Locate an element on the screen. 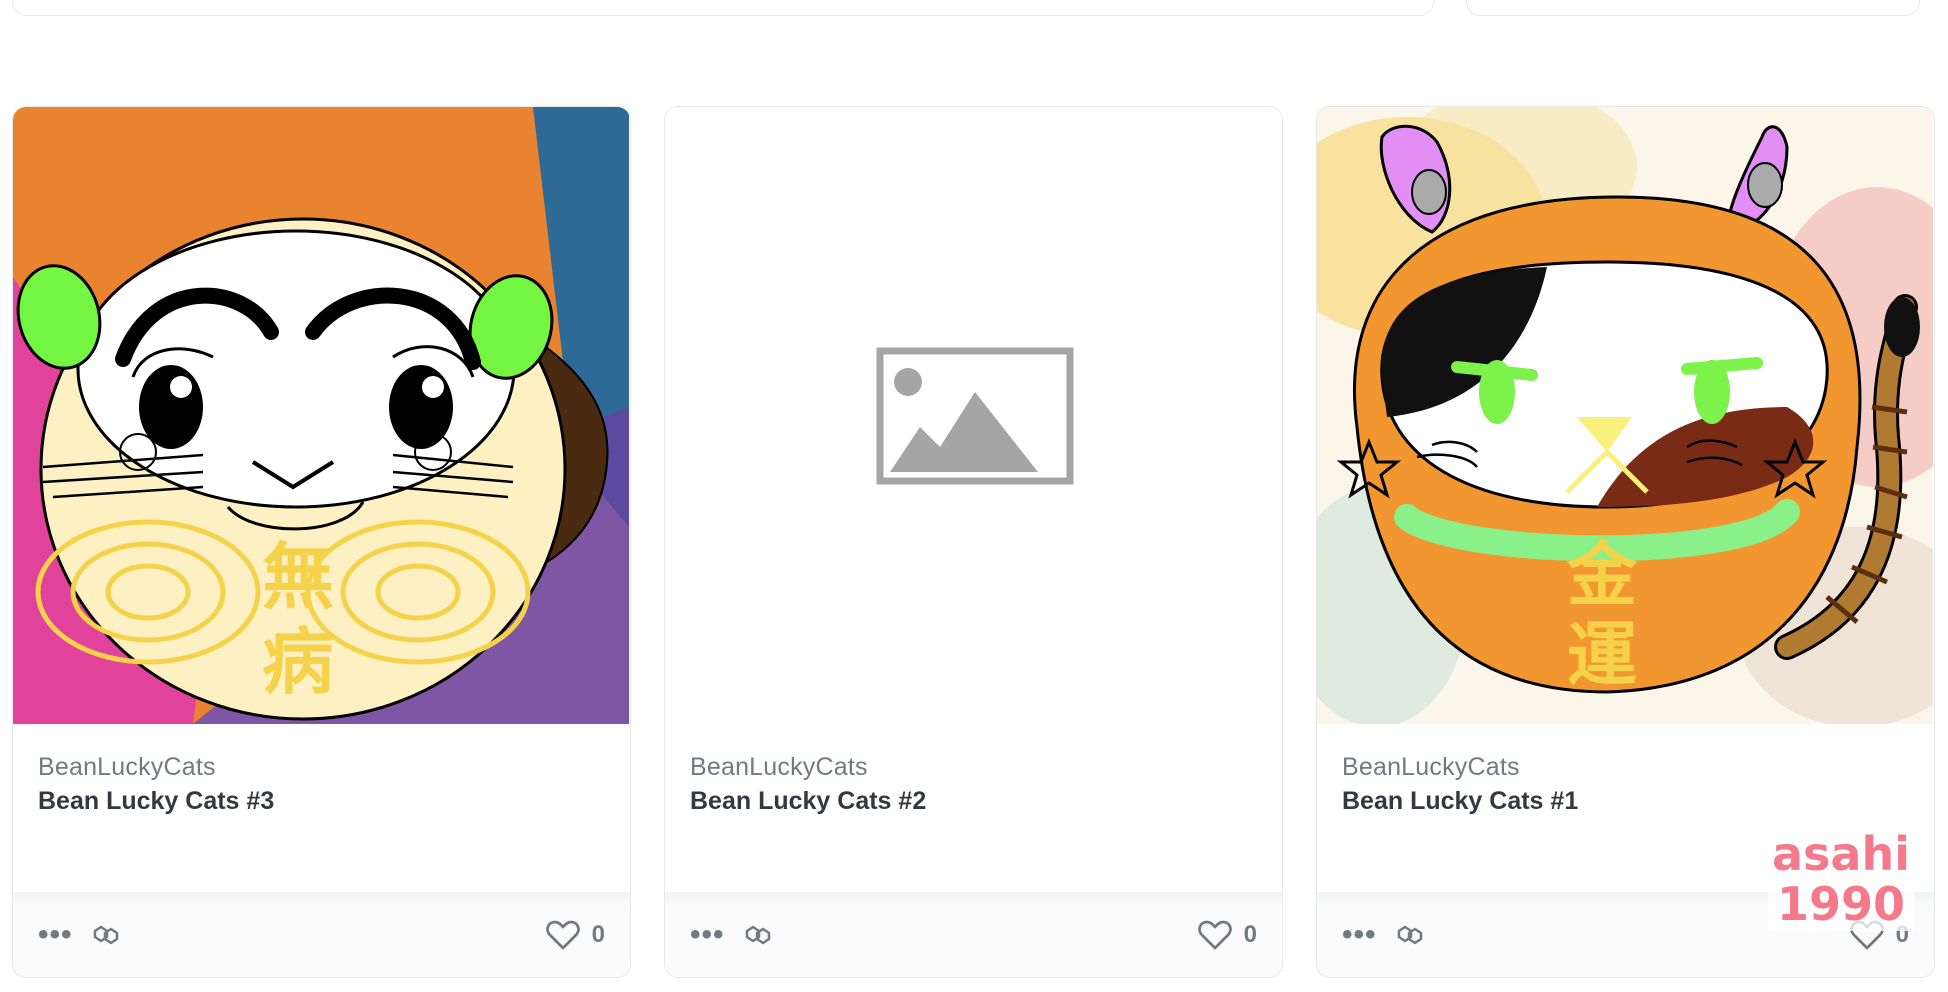 Image resolution: width=1948 pixels, height=992 pixels. kanji-label: 無 is located at coordinates (298, 577).